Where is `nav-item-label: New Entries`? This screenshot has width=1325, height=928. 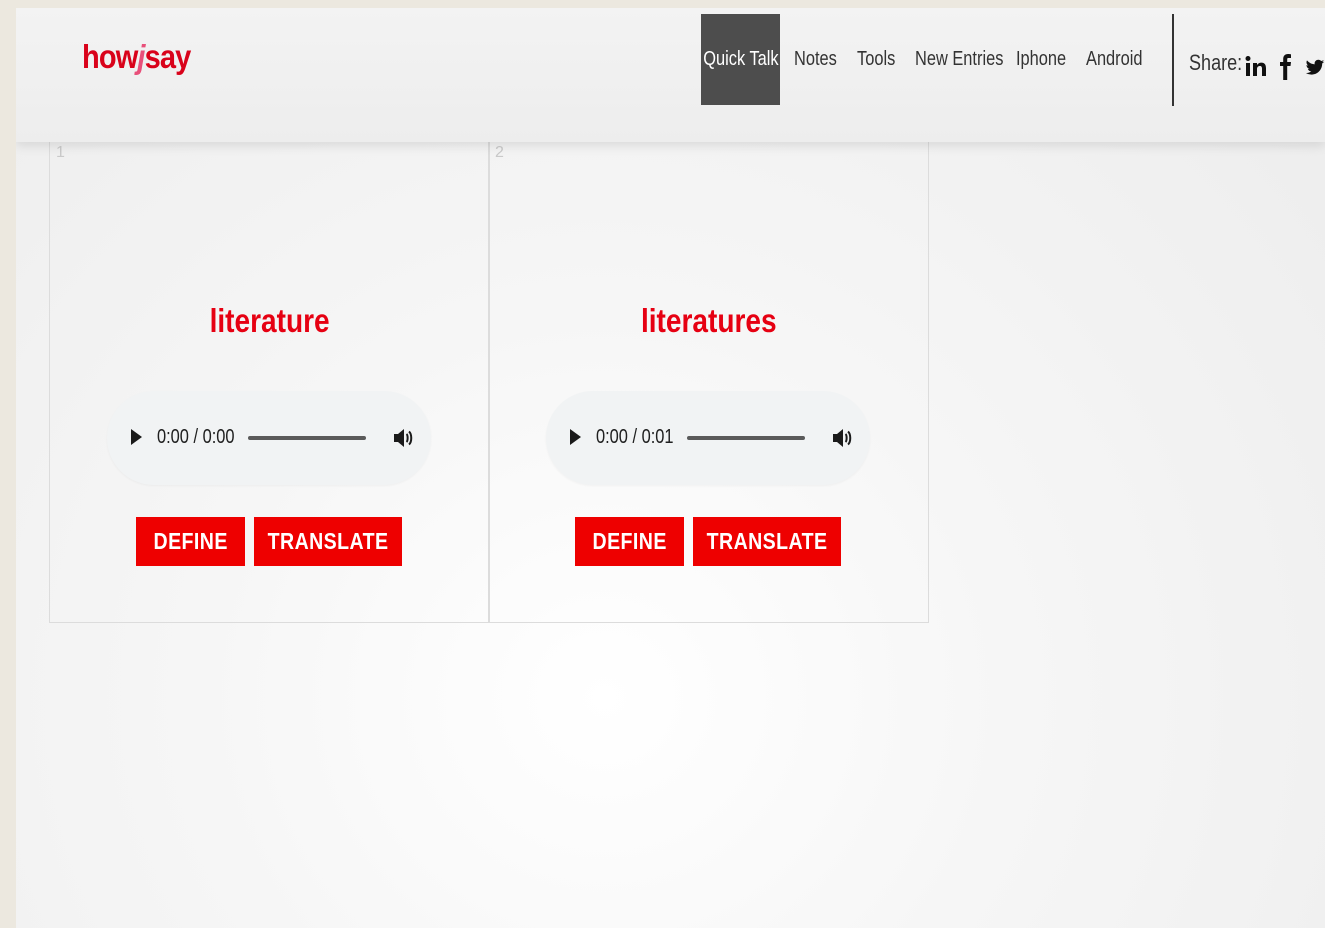 nav-item-label: New Entries is located at coordinates (959, 59).